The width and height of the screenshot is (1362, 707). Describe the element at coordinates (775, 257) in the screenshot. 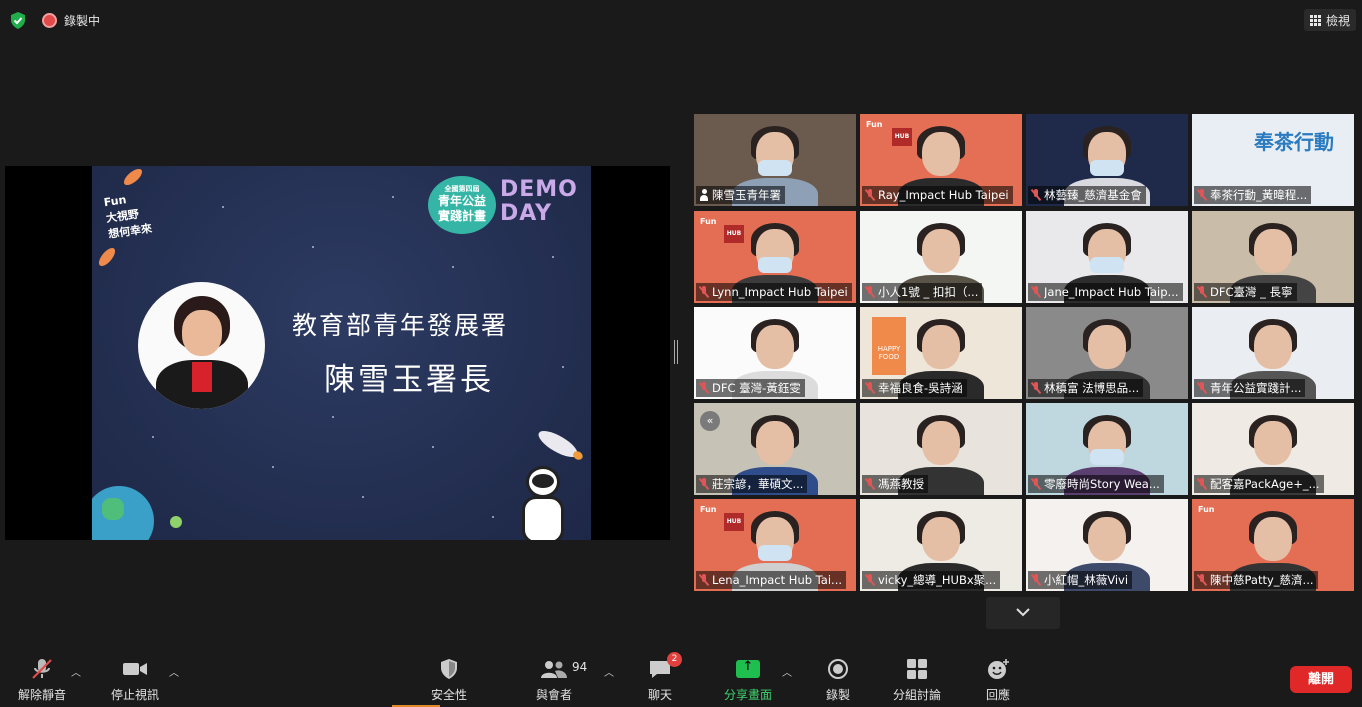

I see `participant-tile: HUB Fun Lynn_Impact Hub Taipei` at that location.